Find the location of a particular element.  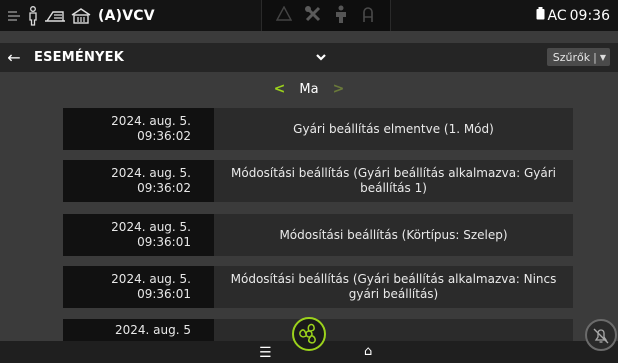

alarm-silence-button is located at coordinates (601, 335).